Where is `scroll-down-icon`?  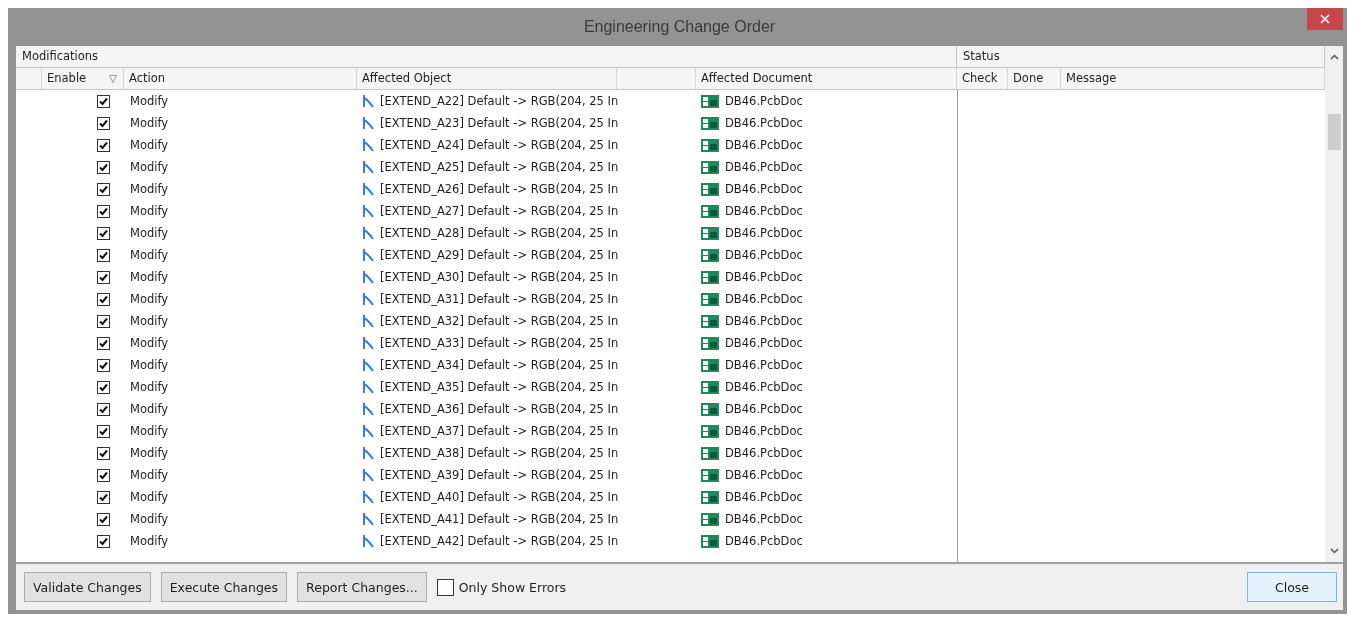 scroll-down-icon is located at coordinates (1334, 551).